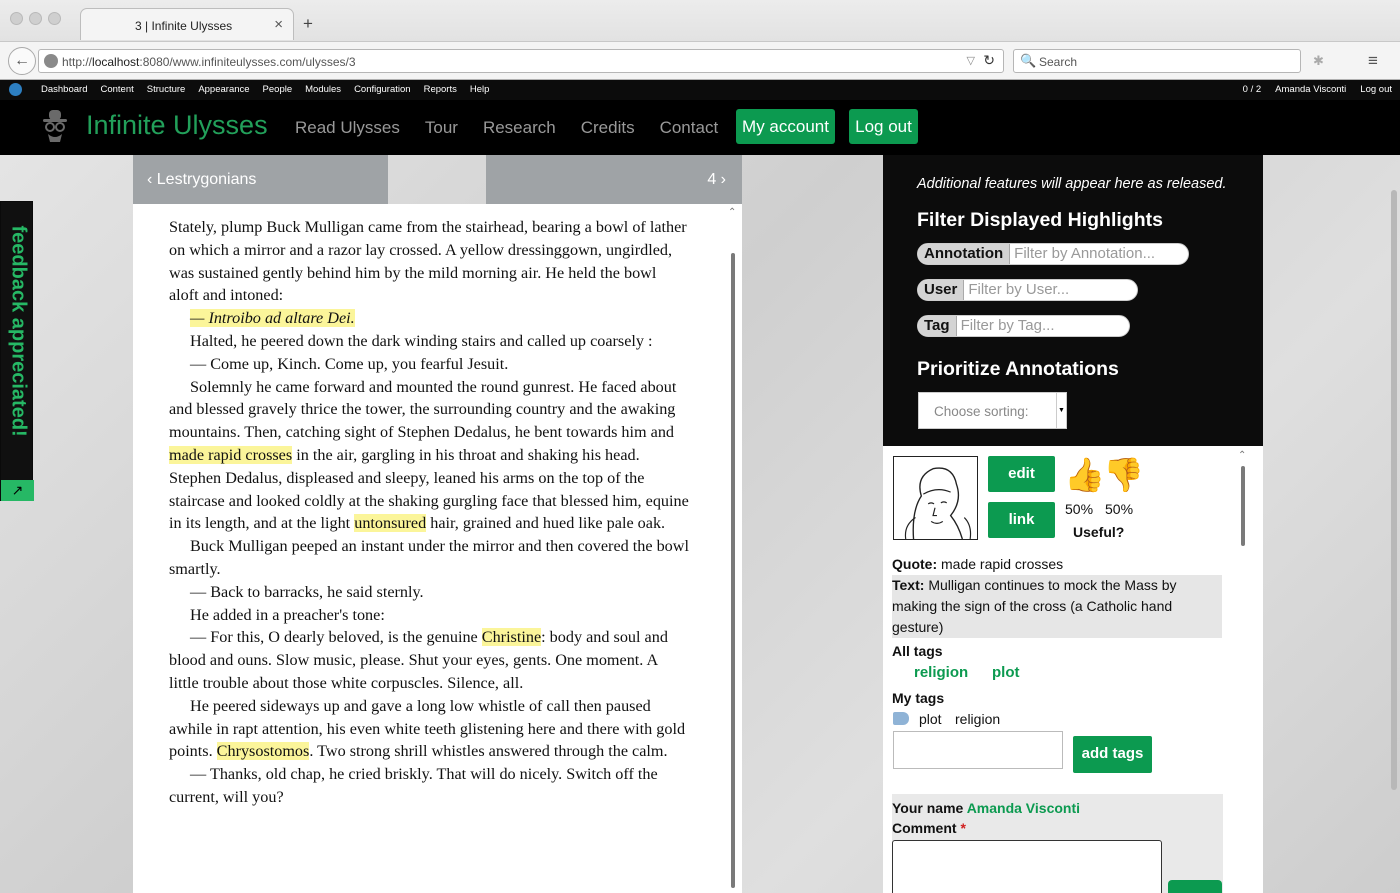 Image resolution: width=1400 pixels, height=893 pixels. Describe the element at coordinates (1028, 60) in the screenshot. I see `search-icon: 🔍` at that location.